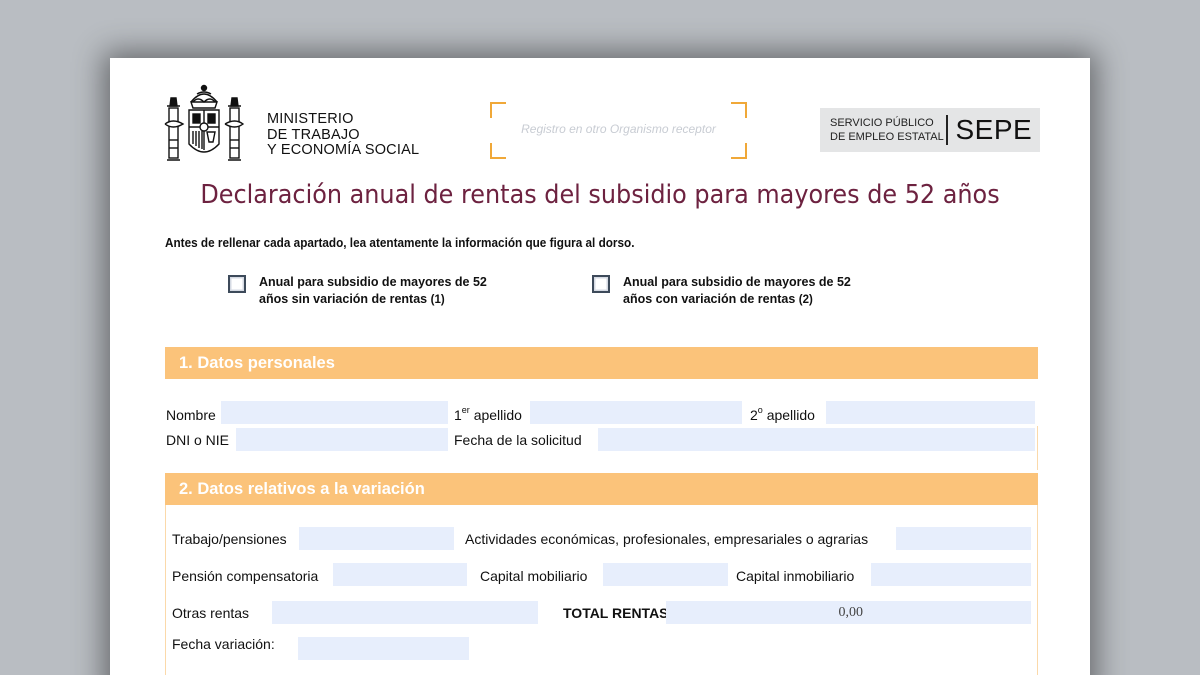 Image resolution: width=1200 pixels, height=675 pixels. What do you see at coordinates (229, 539) in the screenshot?
I see `trabajo-label: Trabajo/pensiones` at bounding box center [229, 539].